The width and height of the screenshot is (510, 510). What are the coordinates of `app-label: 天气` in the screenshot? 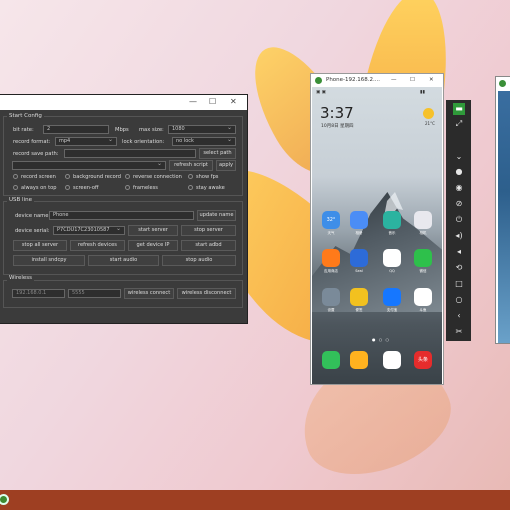 It's located at (331, 233).